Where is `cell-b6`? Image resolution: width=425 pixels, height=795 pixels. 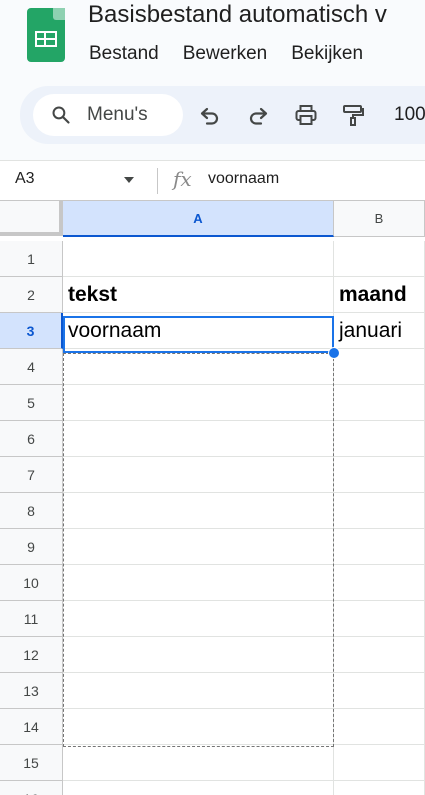
cell-b6 is located at coordinates (379, 439).